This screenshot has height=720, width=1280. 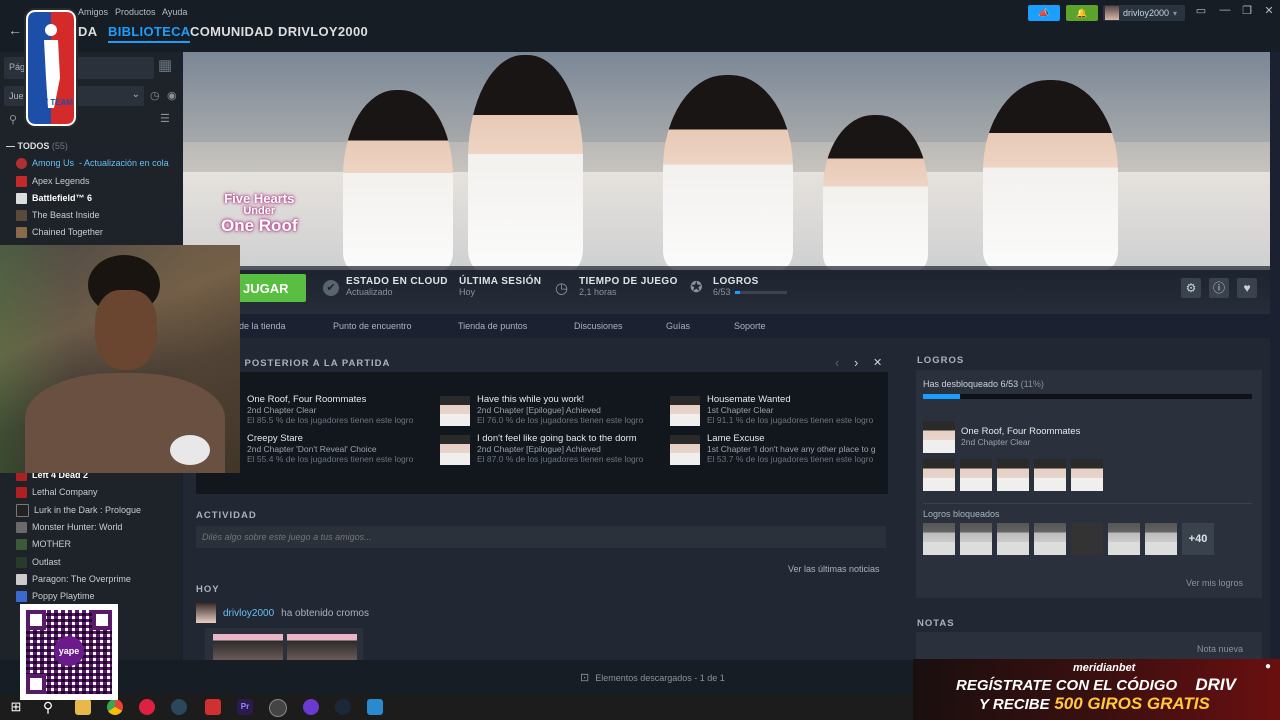 I want to click on maximize-icon: ❐, so click(x=1247, y=10).